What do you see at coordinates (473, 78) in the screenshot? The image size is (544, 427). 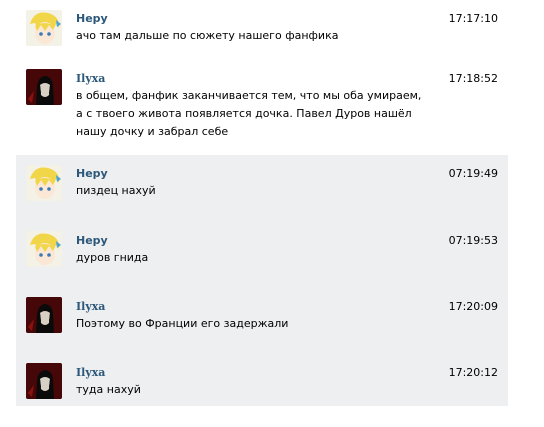 I see `message-timestamp: 17:18:52` at bounding box center [473, 78].